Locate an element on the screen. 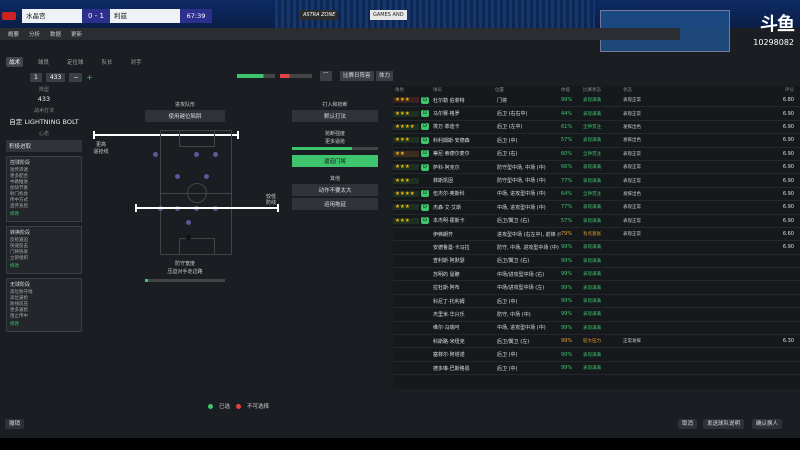 This screenshot has height=450, width=800. player-name: 拉杜斯·阿布 is located at coordinates (462, 287).